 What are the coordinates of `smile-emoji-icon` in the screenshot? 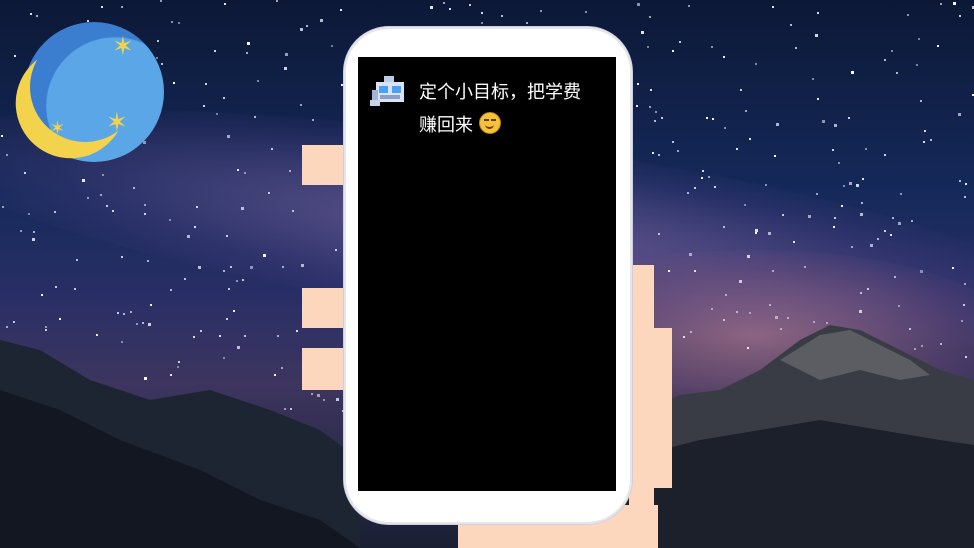 It's located at (489, 123).